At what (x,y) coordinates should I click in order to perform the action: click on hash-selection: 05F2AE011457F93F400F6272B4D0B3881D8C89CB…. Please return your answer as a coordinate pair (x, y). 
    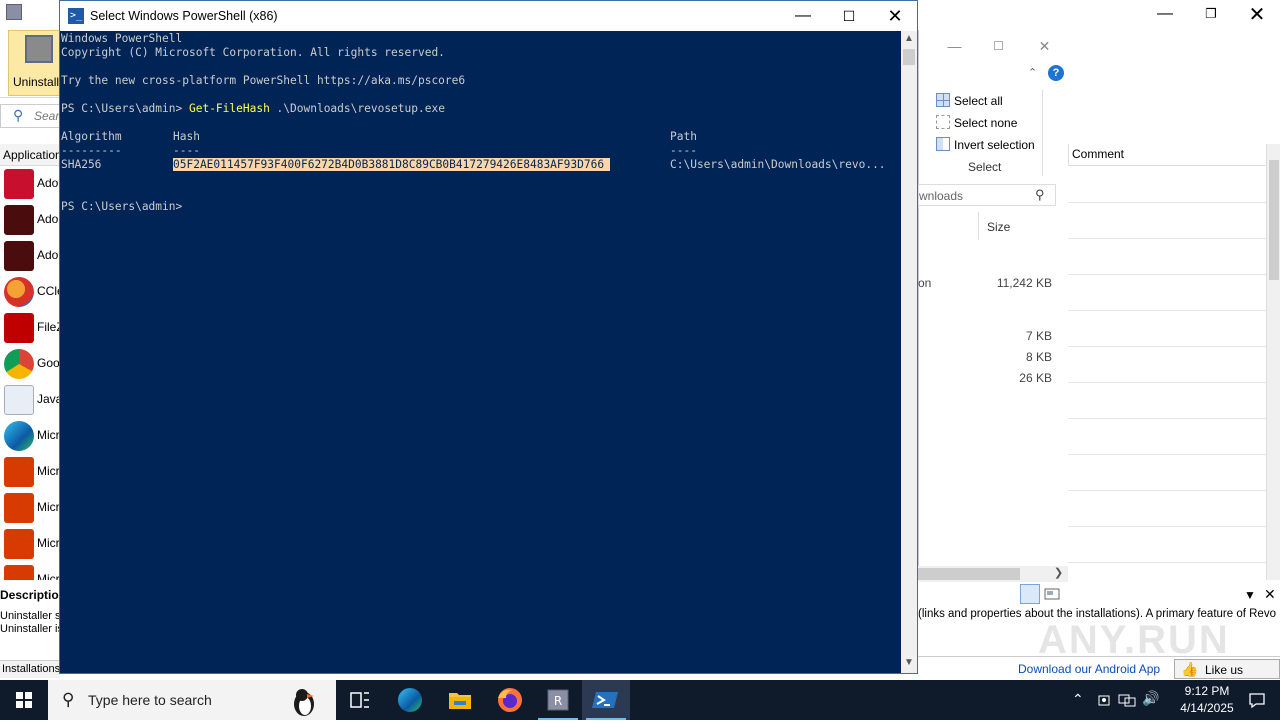
    Looking at the image, I should click on (392, 164).